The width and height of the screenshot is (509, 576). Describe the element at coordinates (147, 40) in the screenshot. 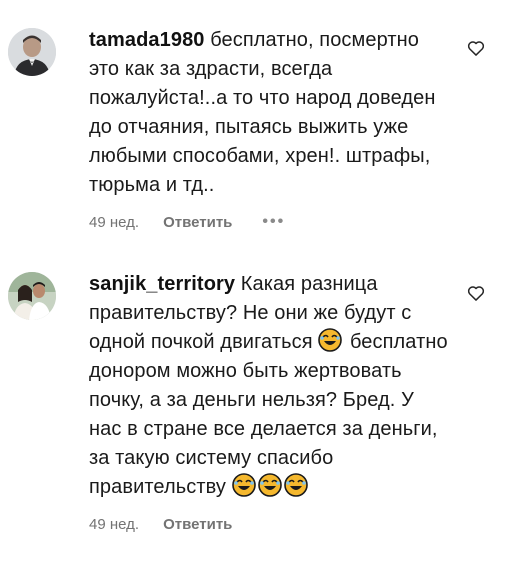

I see `comment-username: tamada1980` at that location.